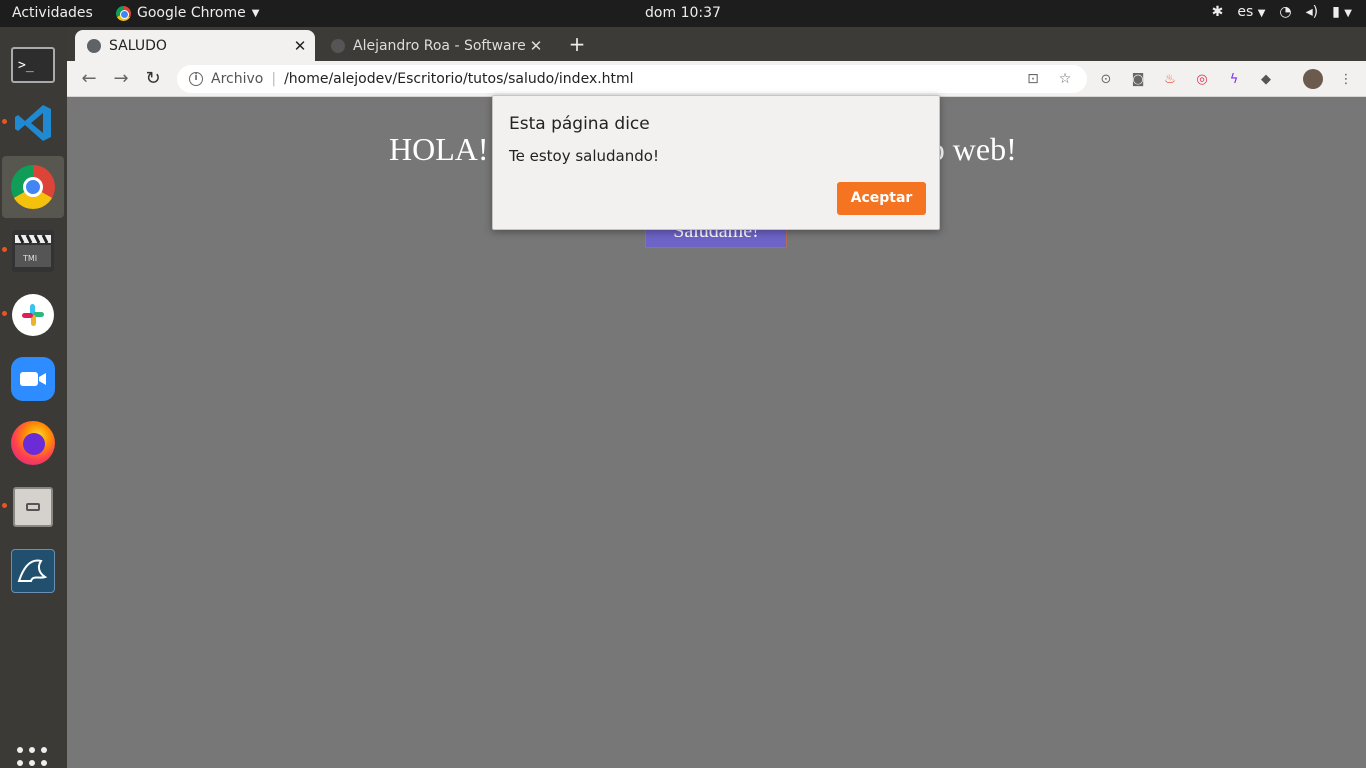  I want to click on dock-vscode, so click(33, 123).